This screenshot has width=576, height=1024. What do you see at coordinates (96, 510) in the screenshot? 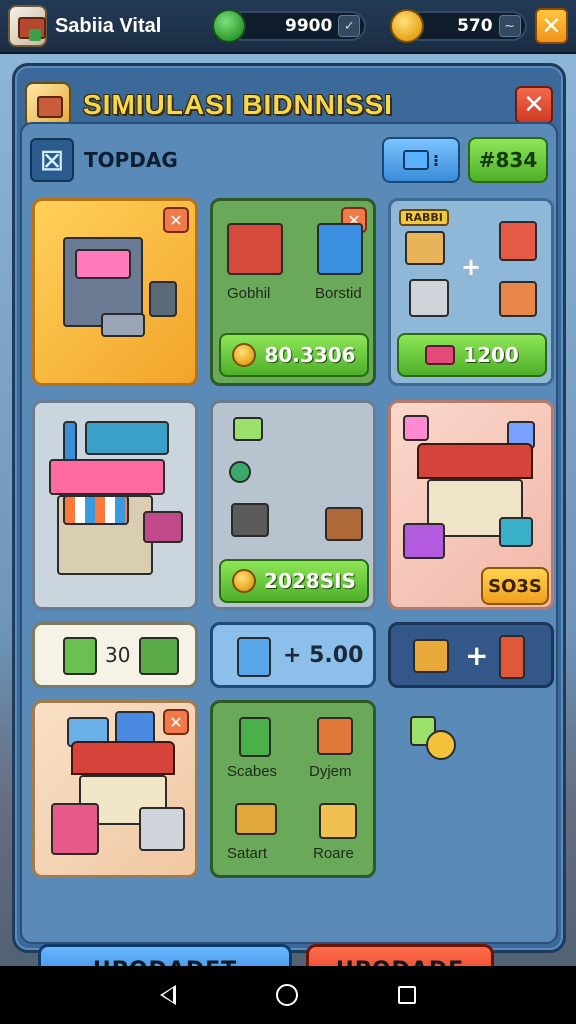
I see `awning-icon` at bounding box center [96, 510].